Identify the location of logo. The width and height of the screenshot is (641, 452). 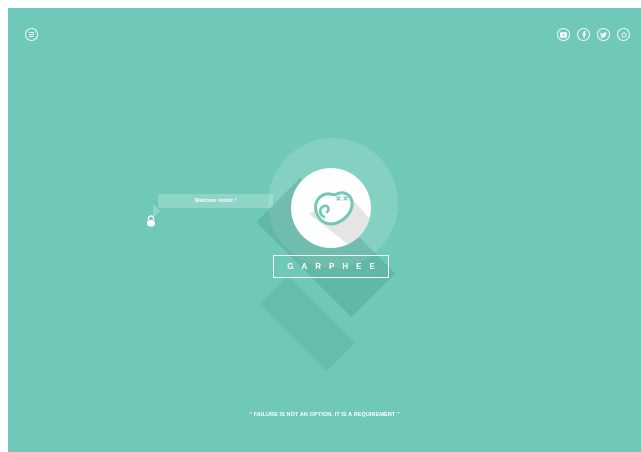
(331, 208).